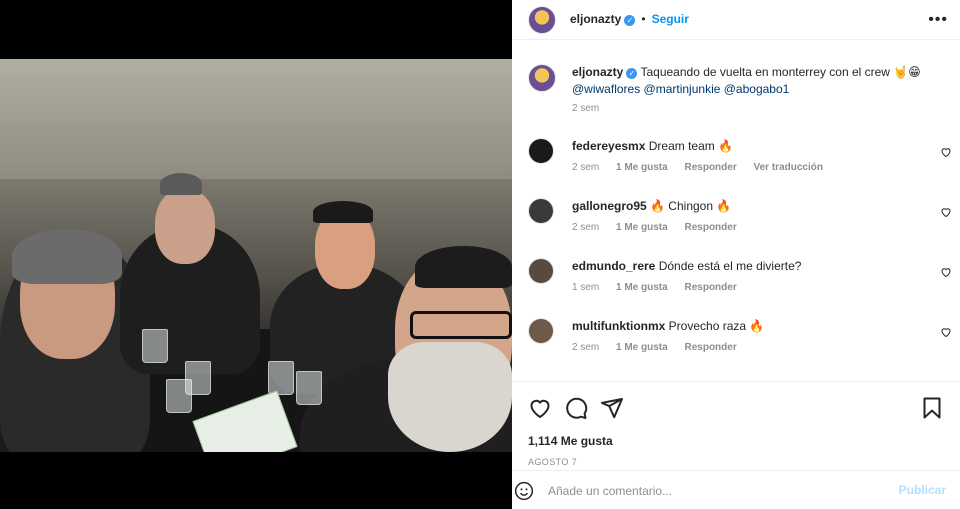  What do you see at coordinates (595, 19) in the screenshot?
I see `header-username: eljonazty` at bounding box center [595, 19].